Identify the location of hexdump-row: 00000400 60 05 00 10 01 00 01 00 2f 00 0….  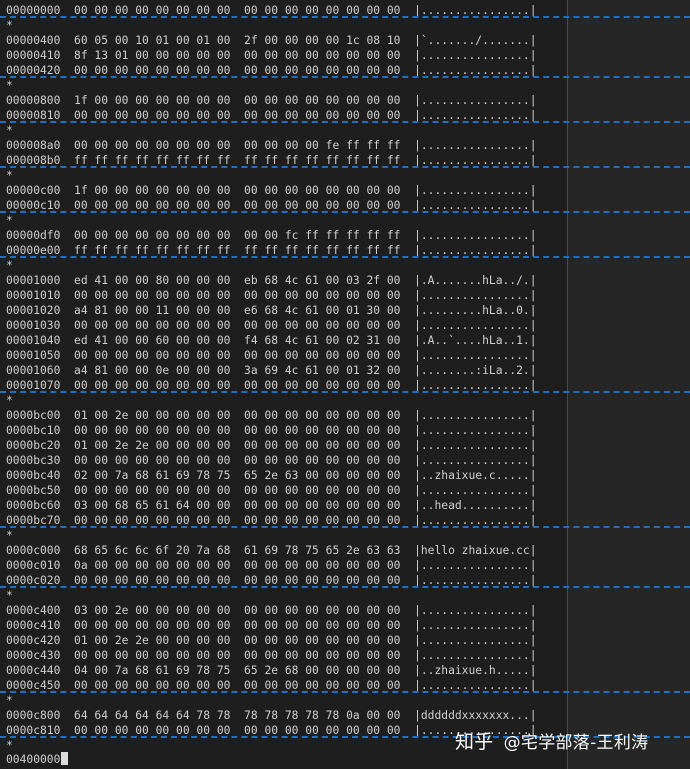
(271, 40).